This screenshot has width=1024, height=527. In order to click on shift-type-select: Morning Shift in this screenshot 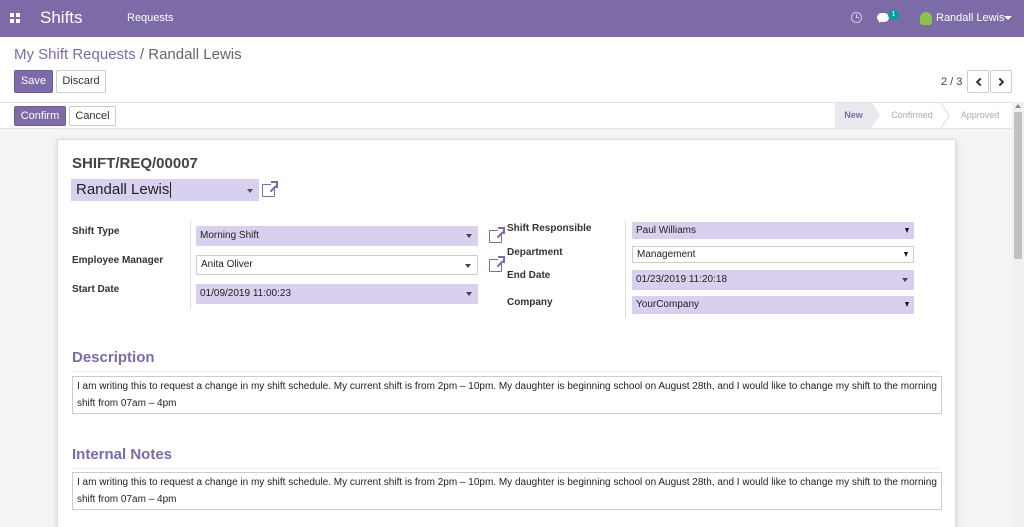, I will do `click(337, 236)`.